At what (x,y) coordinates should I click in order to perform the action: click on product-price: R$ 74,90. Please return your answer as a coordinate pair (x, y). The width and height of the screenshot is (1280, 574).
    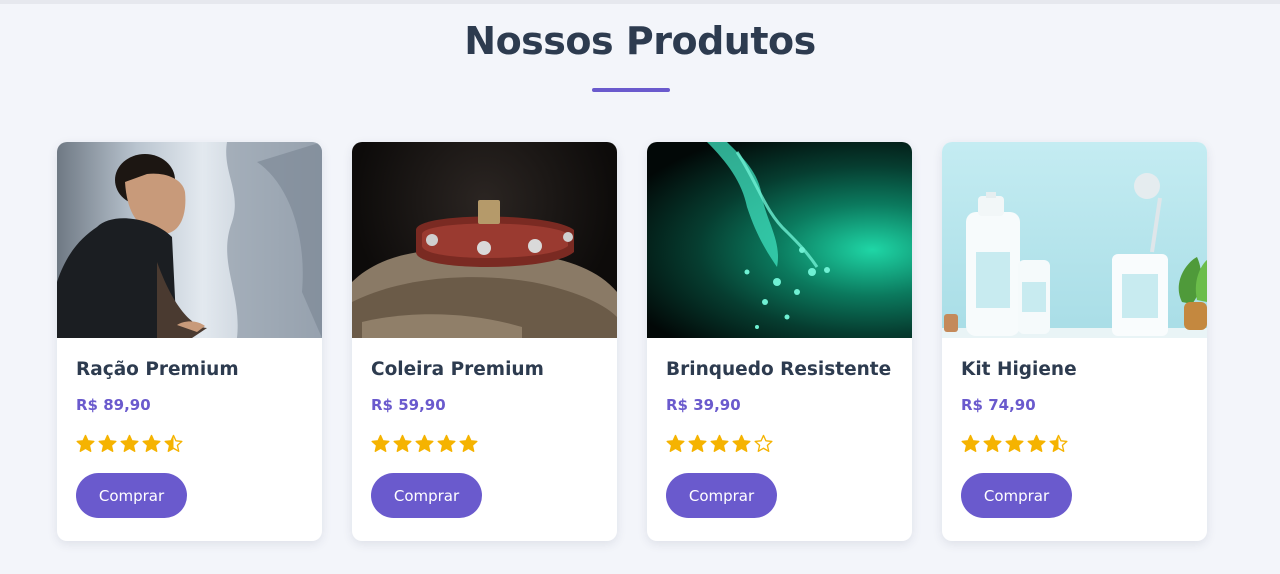
    Looking at the image, I should click on (998, 405).